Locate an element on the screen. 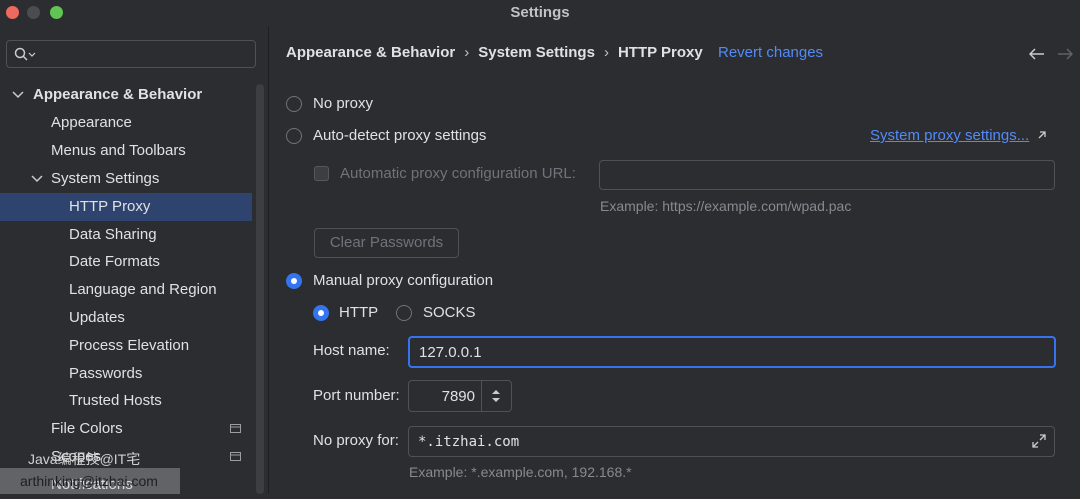  port-number-stepper: 7890 is located at coordinates (460, 396).